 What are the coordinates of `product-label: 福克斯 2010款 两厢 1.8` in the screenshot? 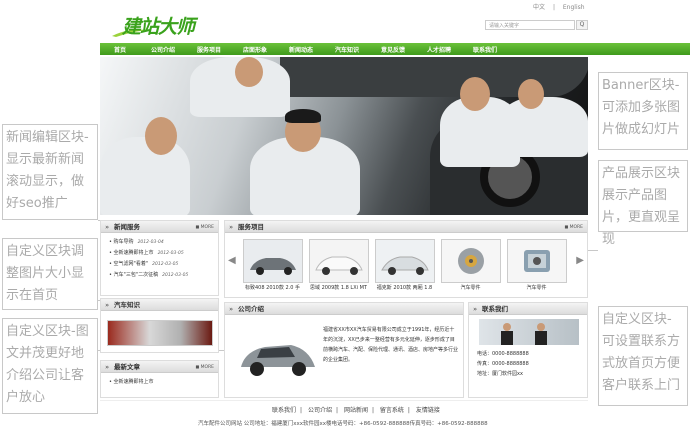 It's located at (404, 287).